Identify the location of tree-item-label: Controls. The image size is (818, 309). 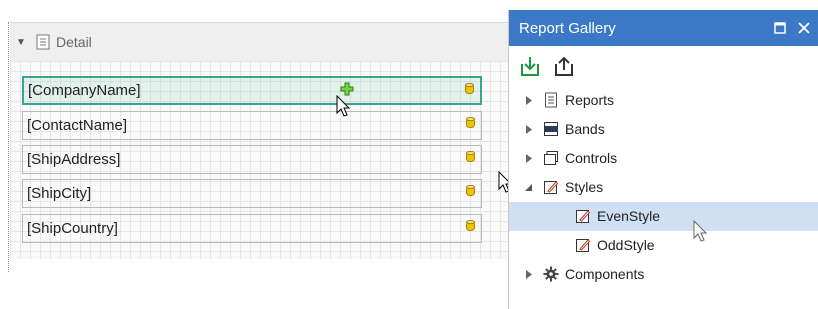
(591, 158).